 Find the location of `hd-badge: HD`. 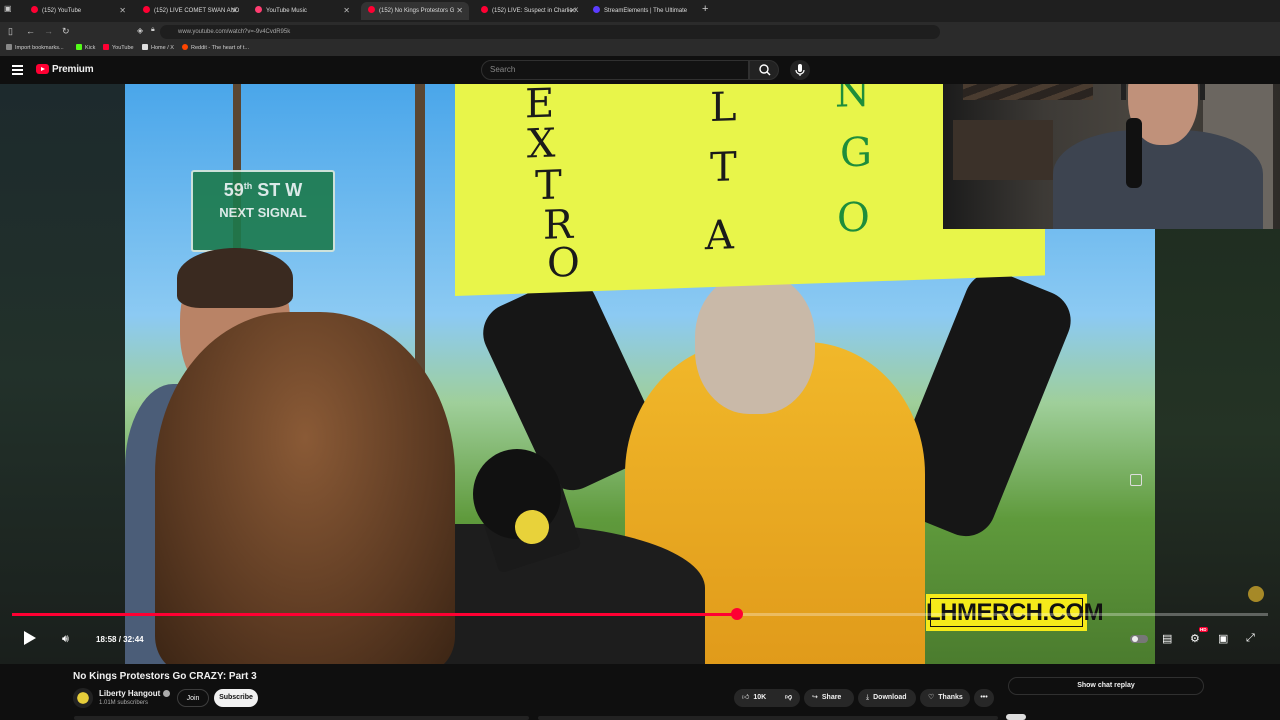

hd-badge: HD is located at coordinates (1203, 629).